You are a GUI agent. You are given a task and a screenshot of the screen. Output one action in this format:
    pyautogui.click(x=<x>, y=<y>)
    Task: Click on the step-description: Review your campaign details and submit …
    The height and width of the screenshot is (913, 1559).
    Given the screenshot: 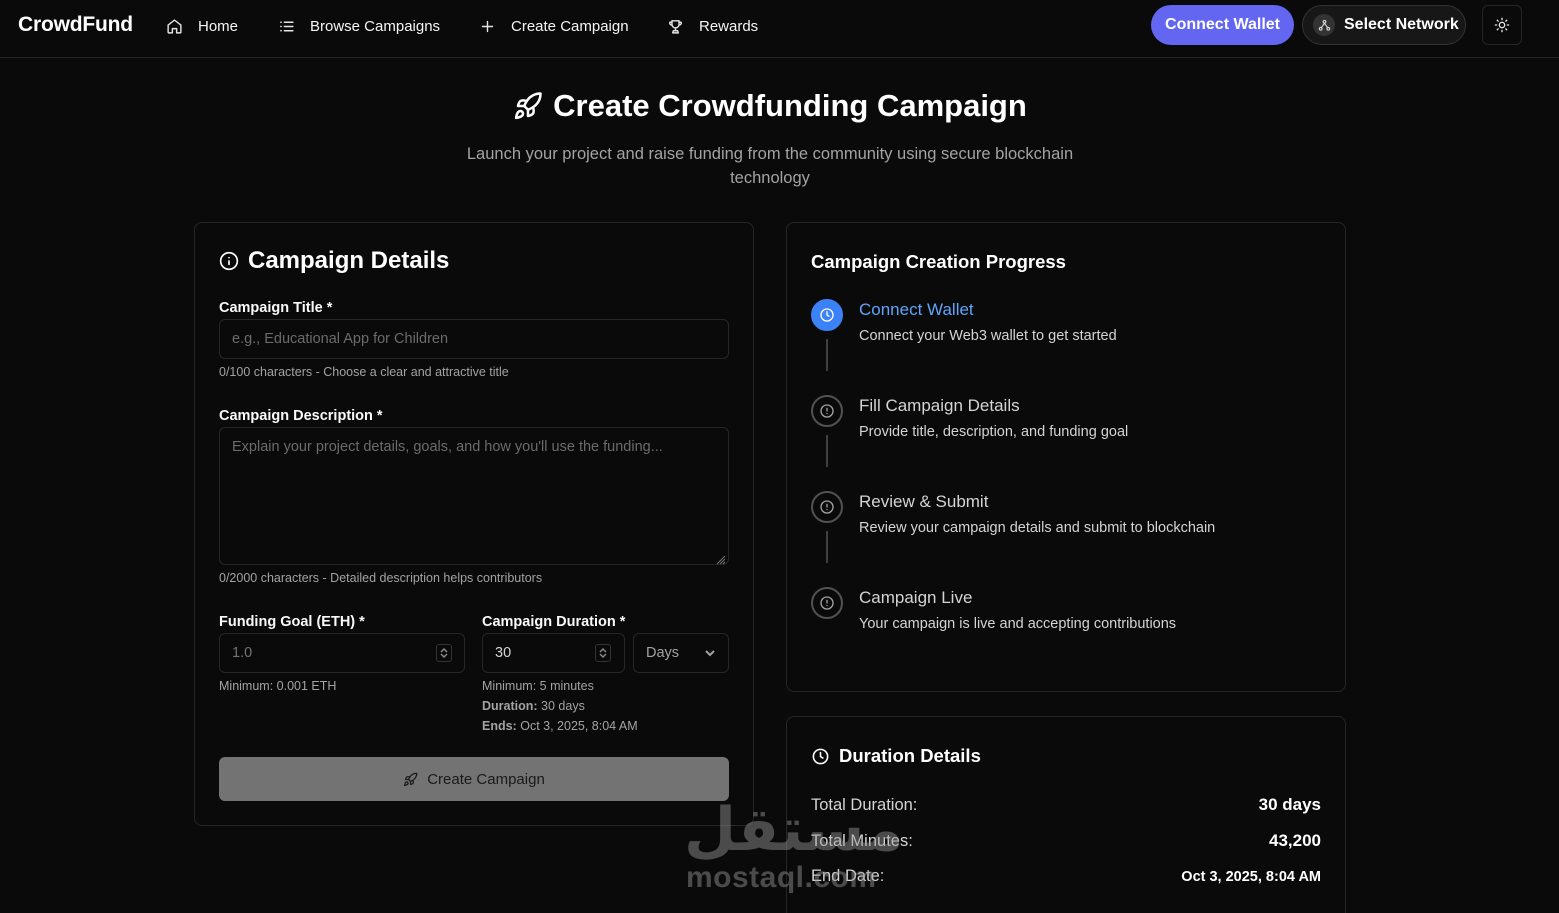 What is the action you would take?
    pyautogui.click(x=1037, y=528)
    